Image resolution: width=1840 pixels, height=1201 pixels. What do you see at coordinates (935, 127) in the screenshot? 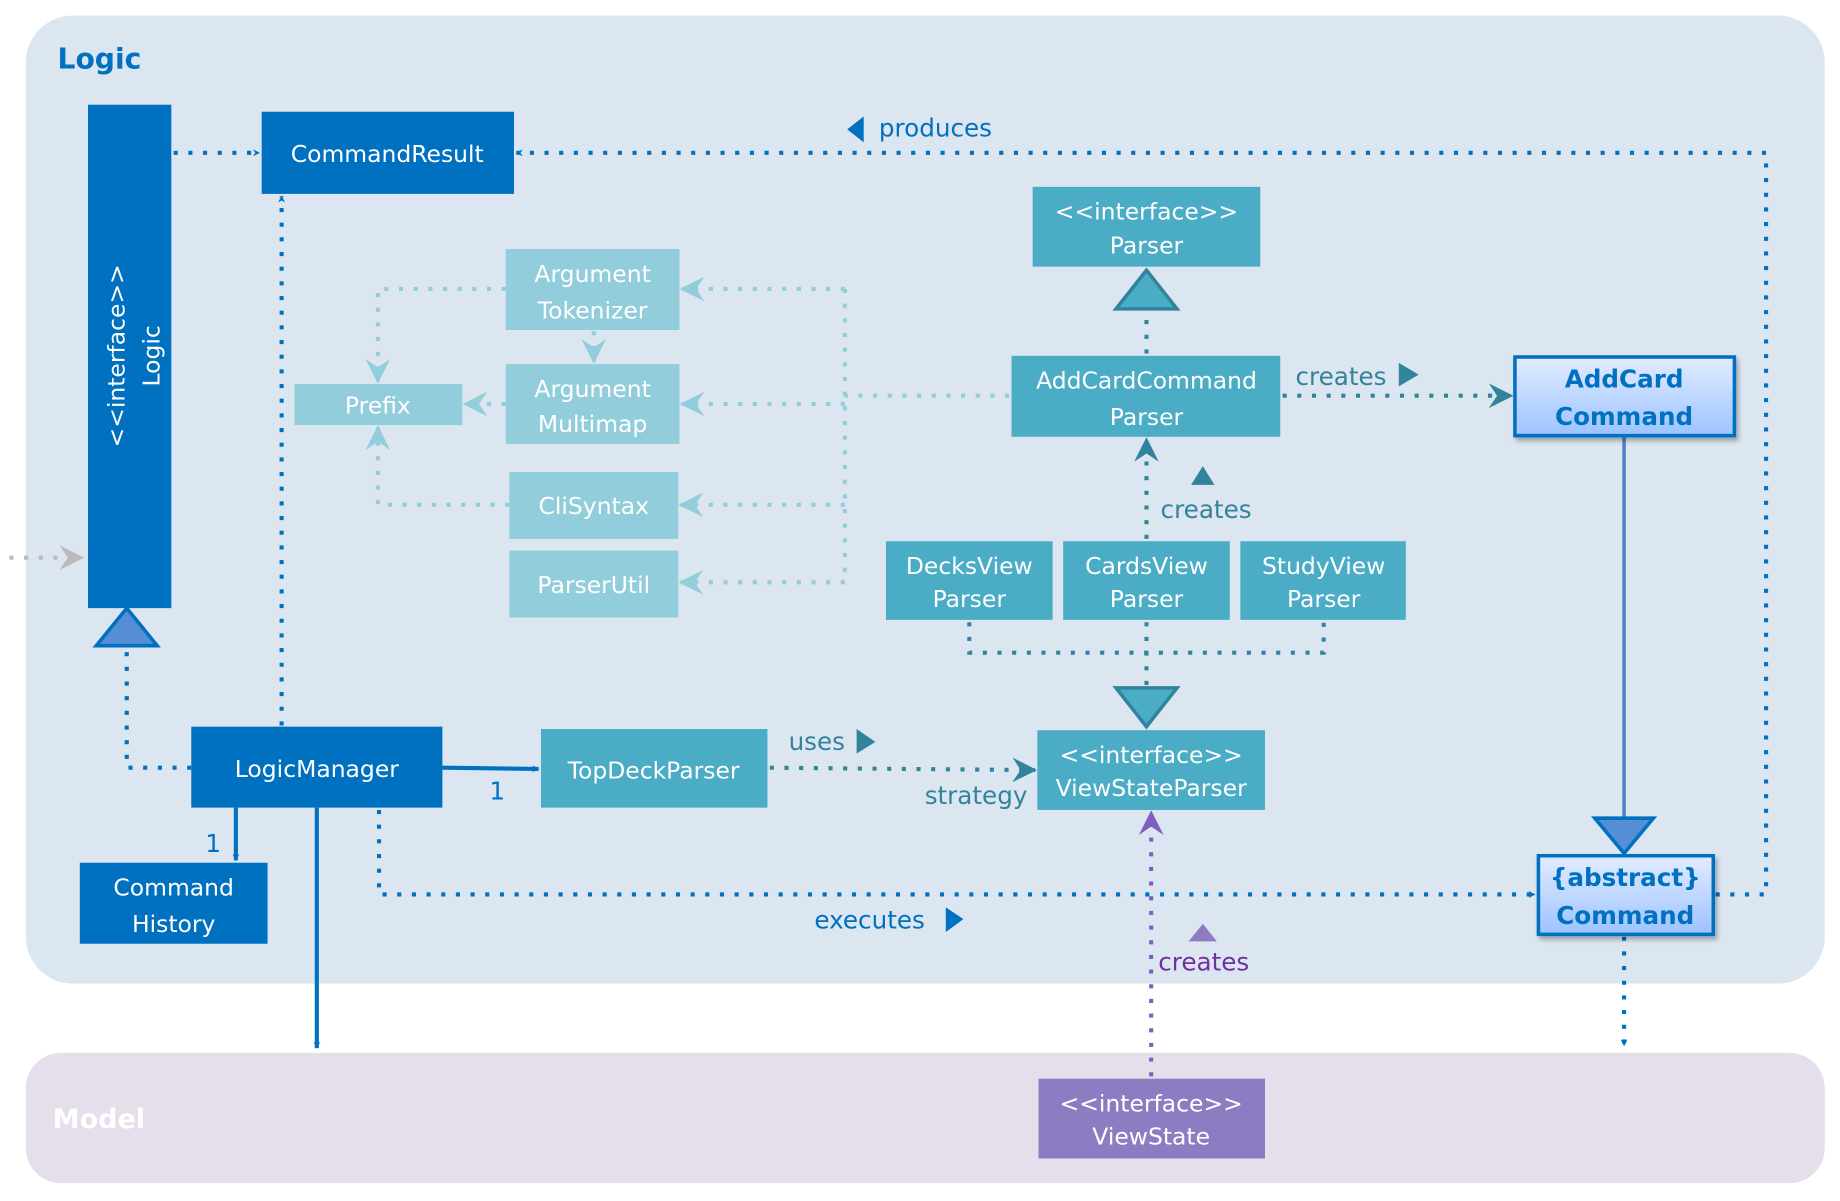
I see `produces-label: produces` at bounding box center [935, 127].